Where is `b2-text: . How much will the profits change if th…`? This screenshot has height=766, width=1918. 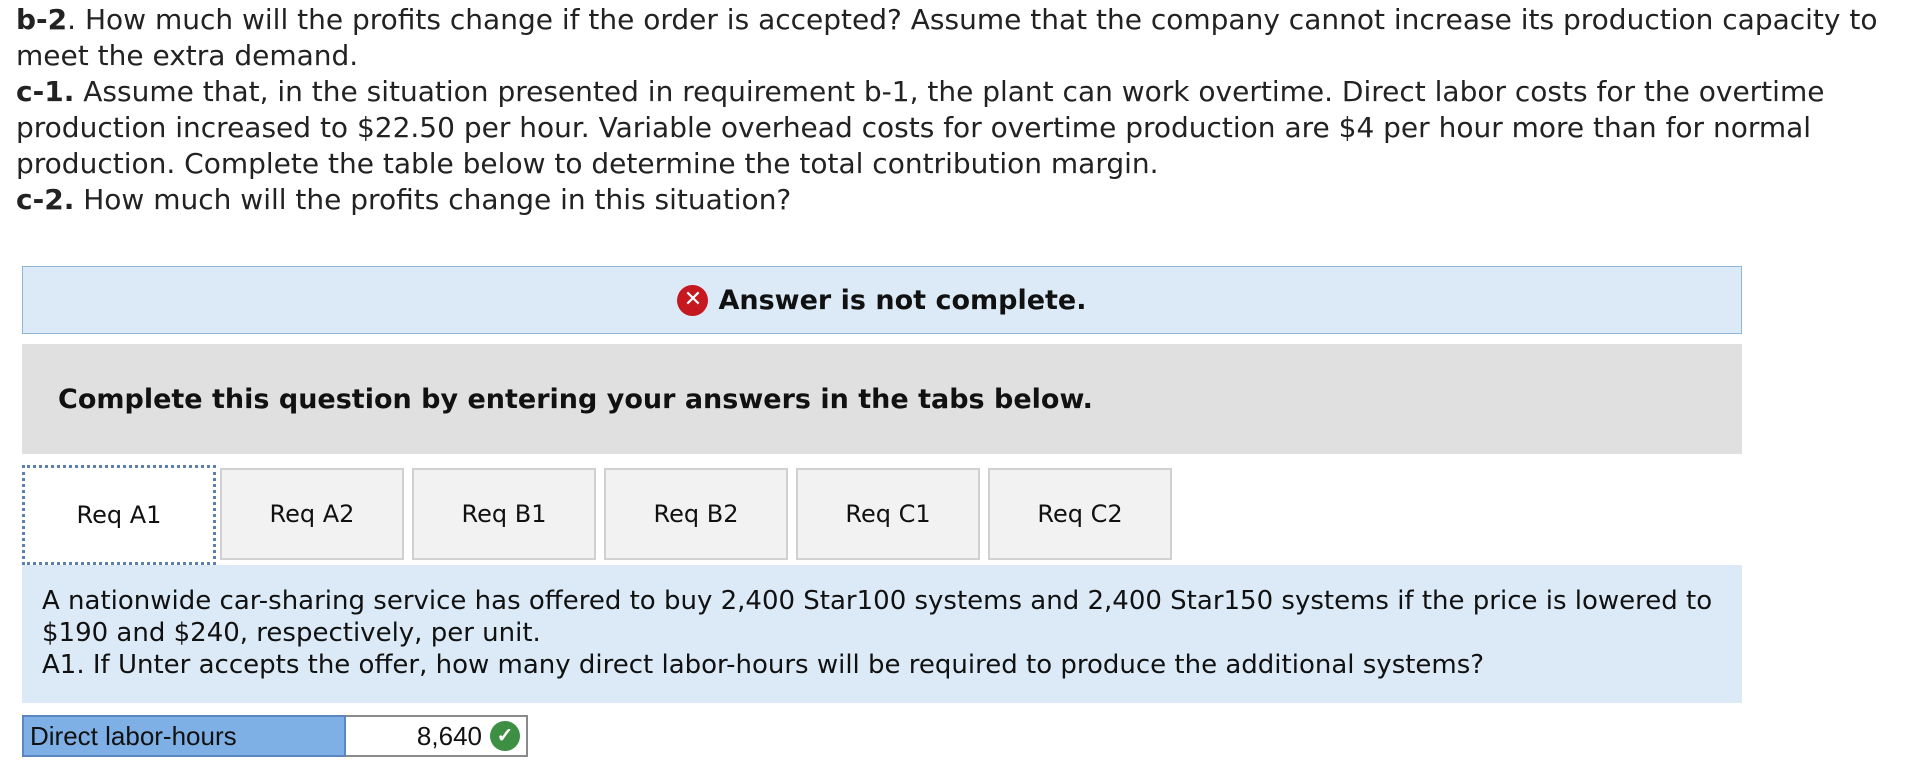
b2-text: . How much will the profits change if th… is located at coordinates (947, 37).